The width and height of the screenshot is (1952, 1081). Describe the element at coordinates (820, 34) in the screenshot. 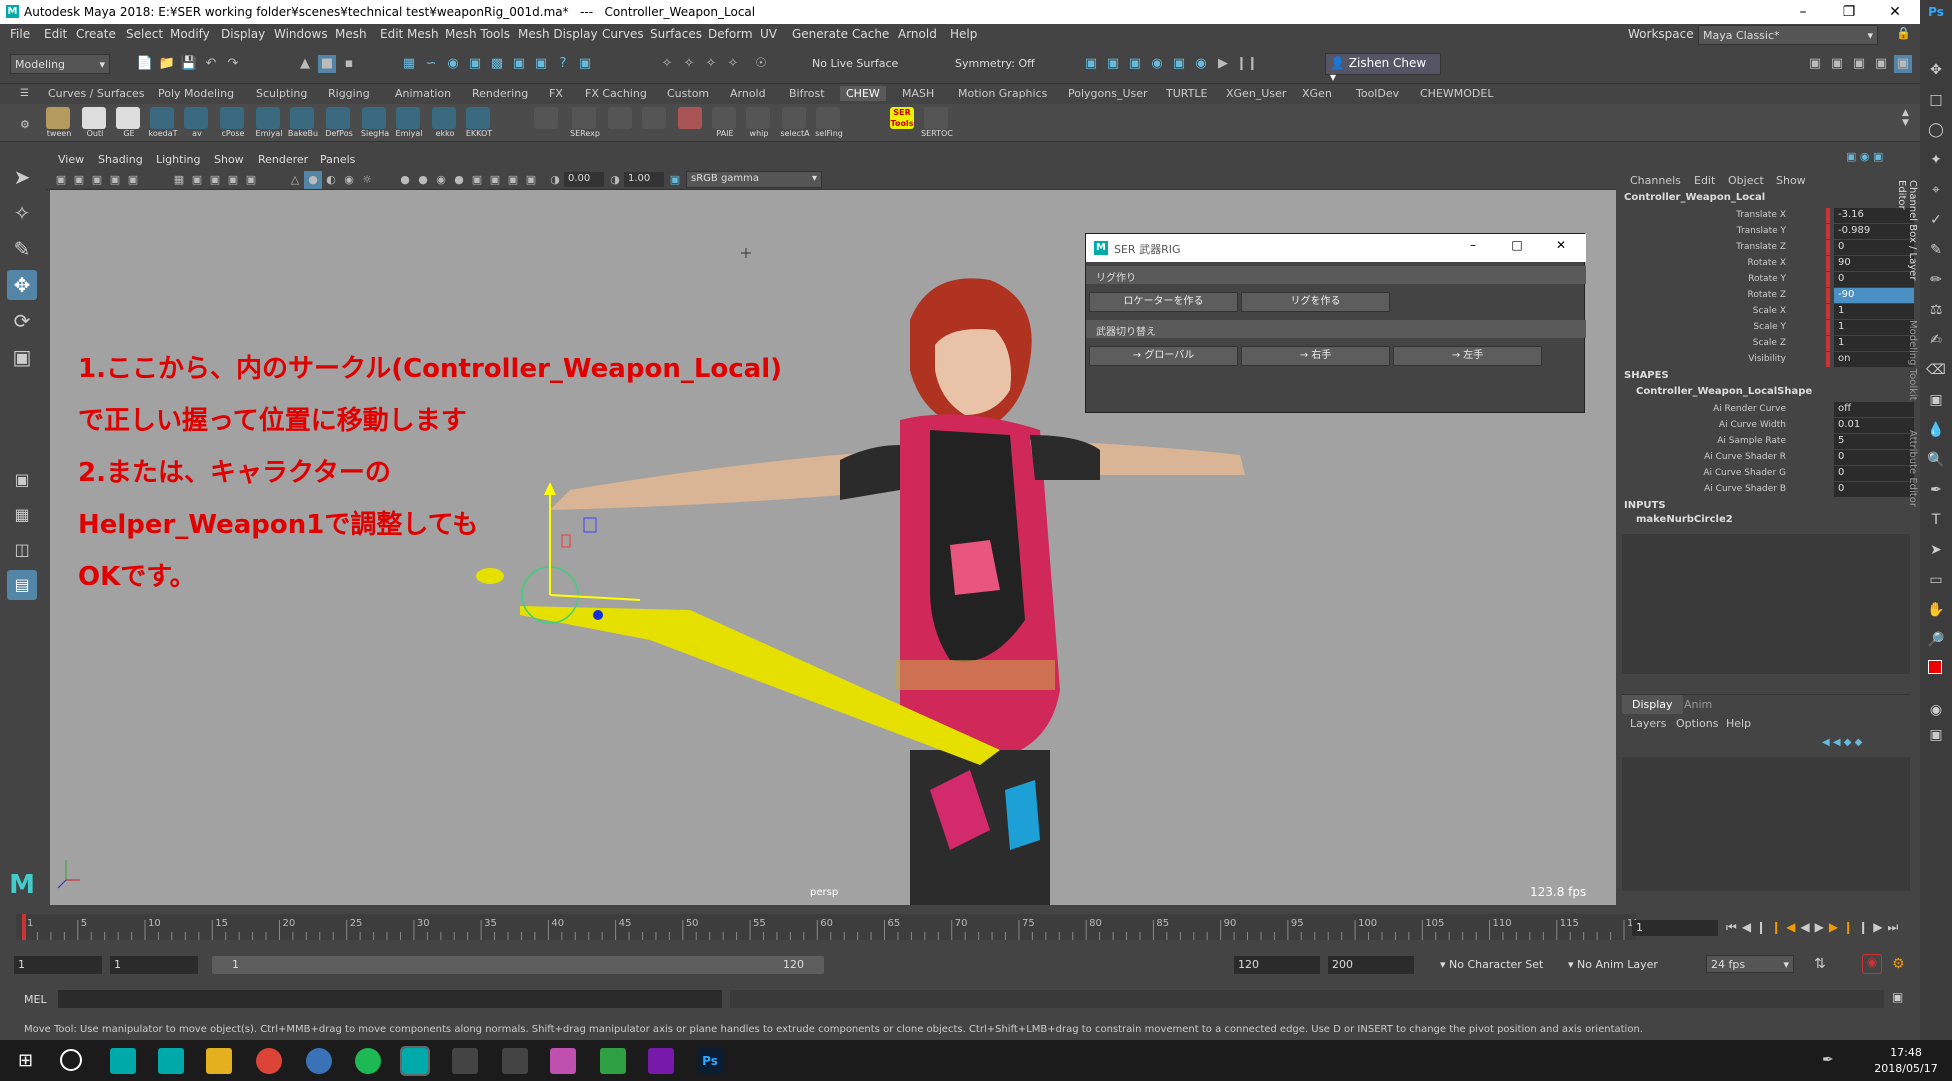

I see `menu-generate: Generate` at that location.